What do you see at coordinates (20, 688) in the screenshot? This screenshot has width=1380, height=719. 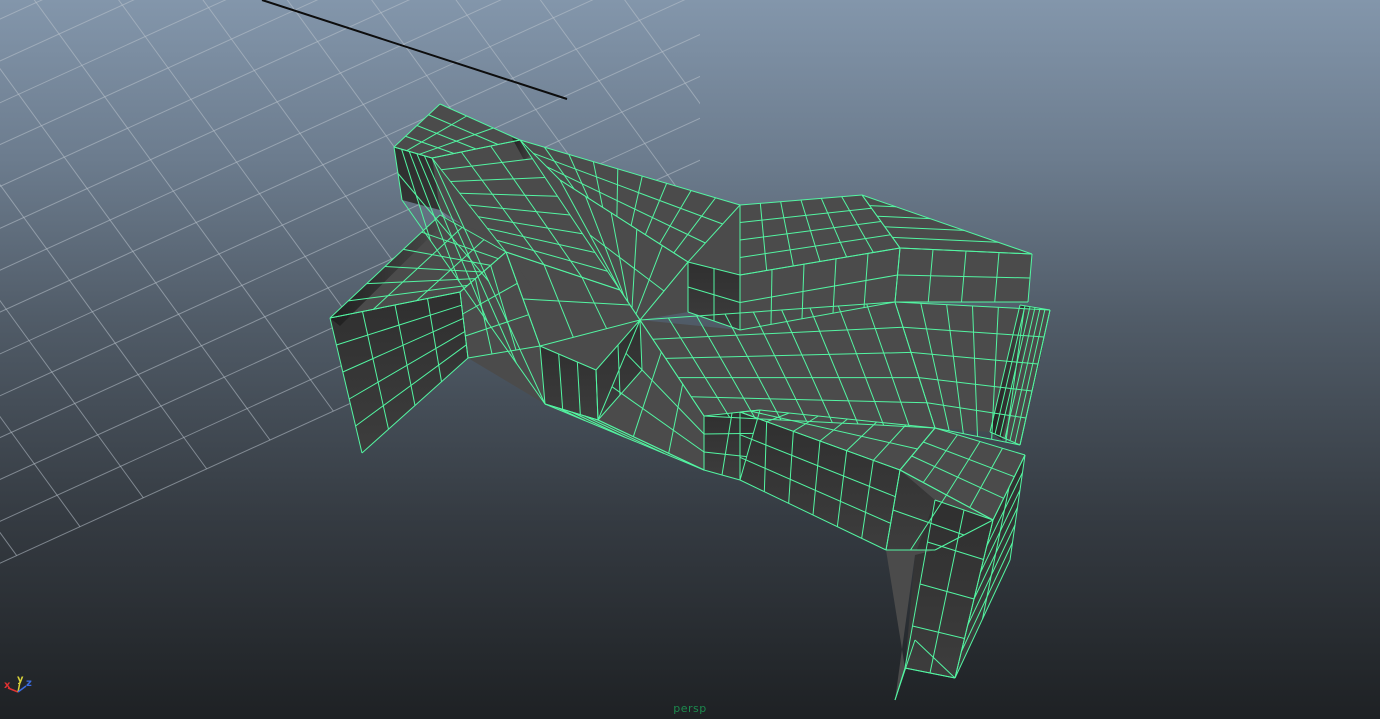 I see `view-axis-gizmo: x y z` at bounding box center [20, 688].